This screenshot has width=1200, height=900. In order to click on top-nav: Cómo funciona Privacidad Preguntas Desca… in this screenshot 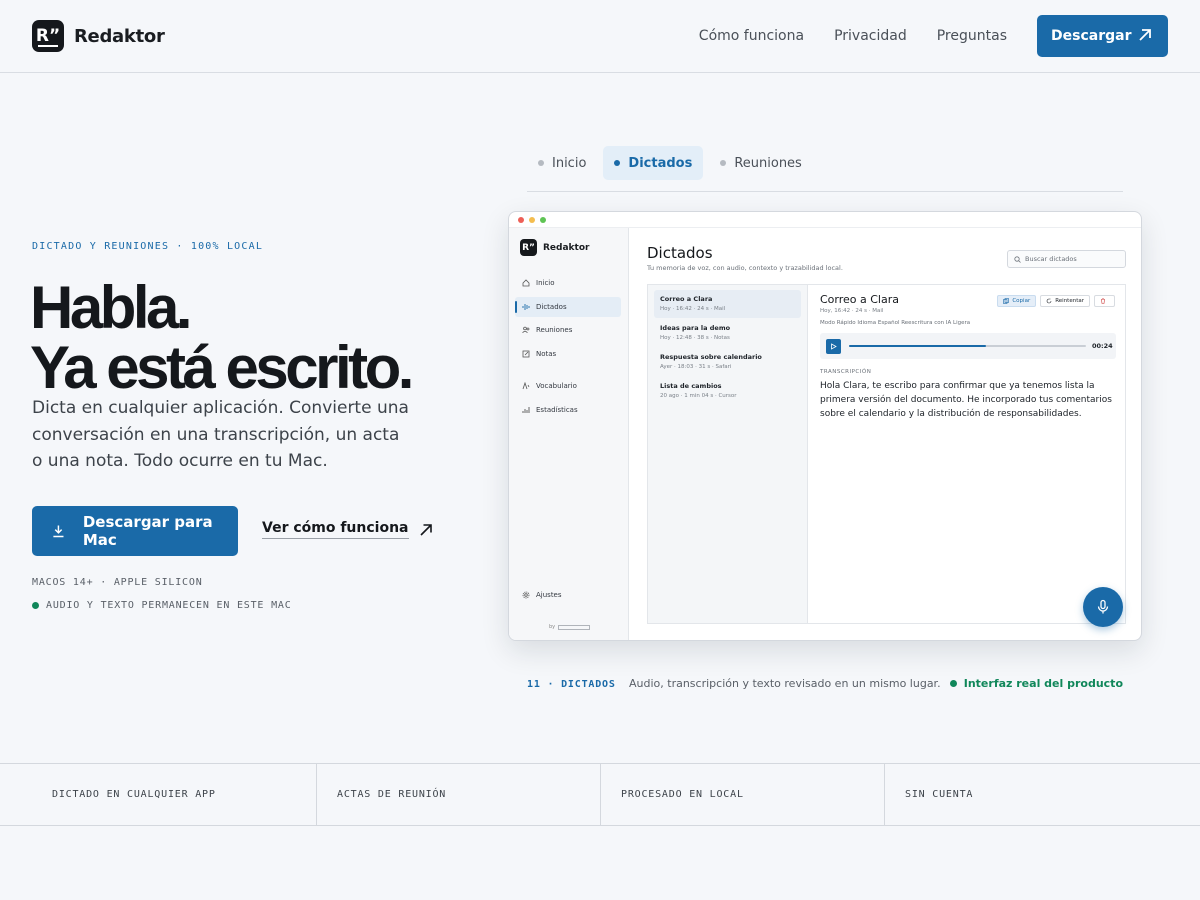, I will do `click(933, 36)`.